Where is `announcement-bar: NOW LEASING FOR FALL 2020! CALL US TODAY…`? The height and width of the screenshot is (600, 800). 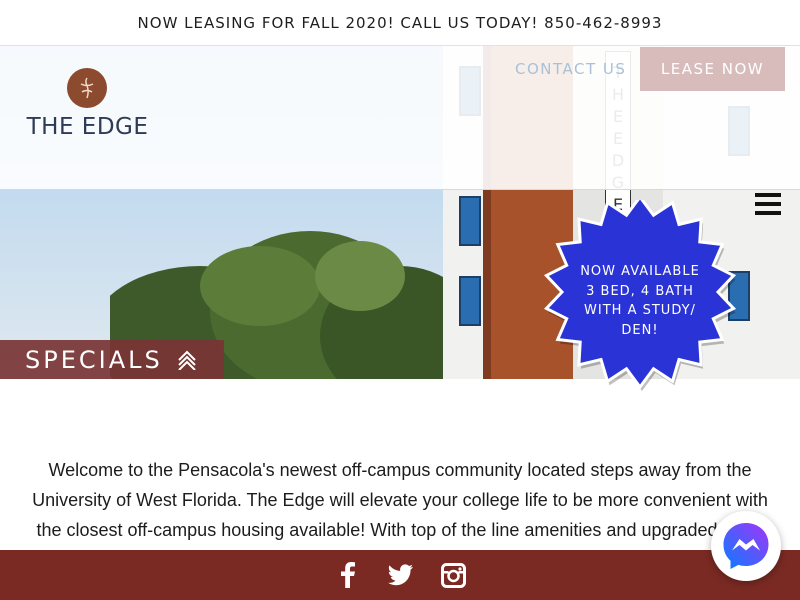
announcement-bar: NOW LEASING FOR FALL 2020! CALL US TODAY… is located at coordinates (400, 23).